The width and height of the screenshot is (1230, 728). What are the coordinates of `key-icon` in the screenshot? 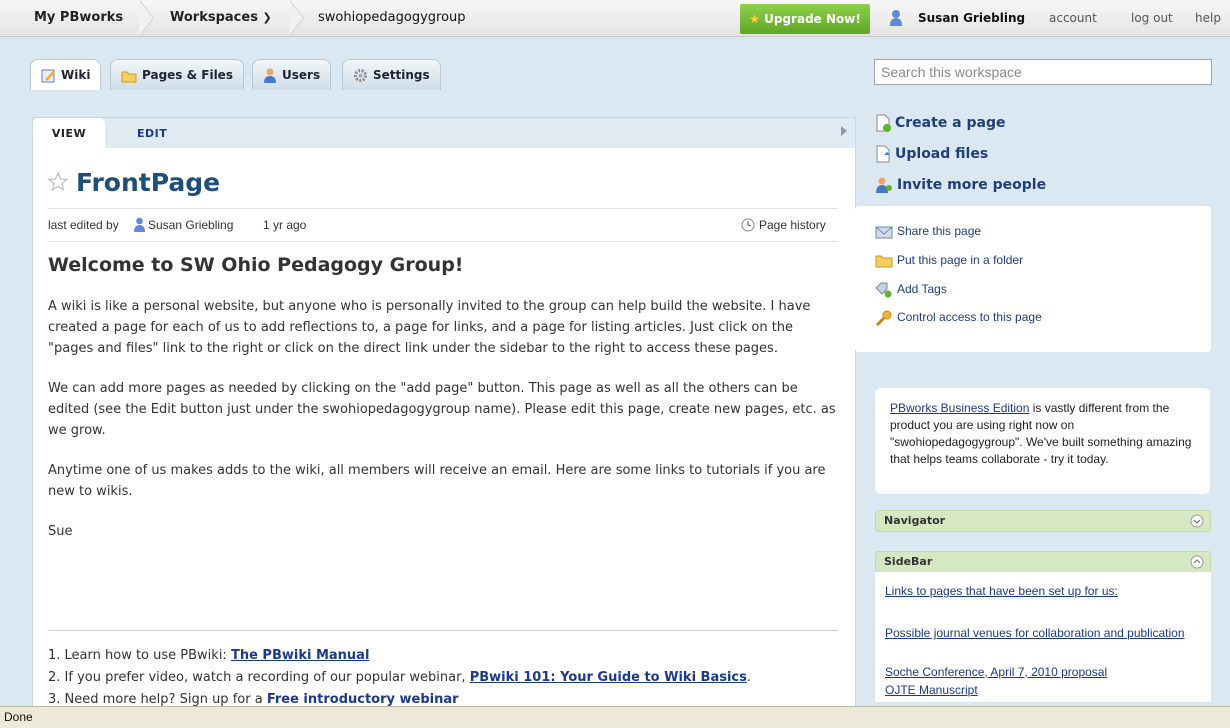 It's located at (883, 318).